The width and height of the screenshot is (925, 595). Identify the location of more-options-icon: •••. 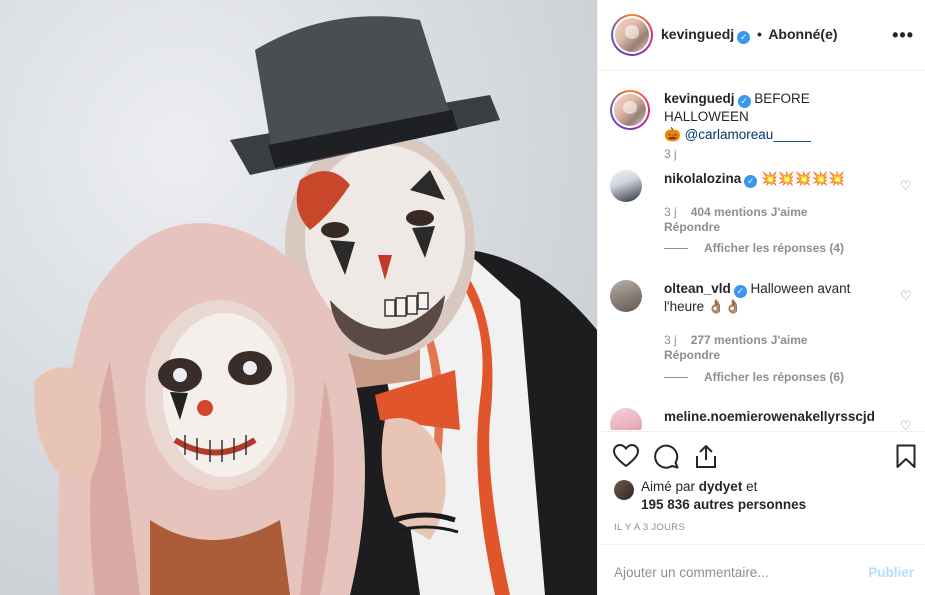
(903, 35).